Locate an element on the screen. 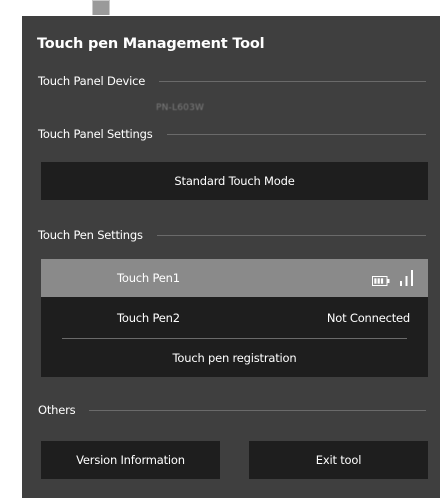 The height and width of the screenshot is (503, 446). touch-pen-name: Touch Pen1 is located at coordinates (148, 278).